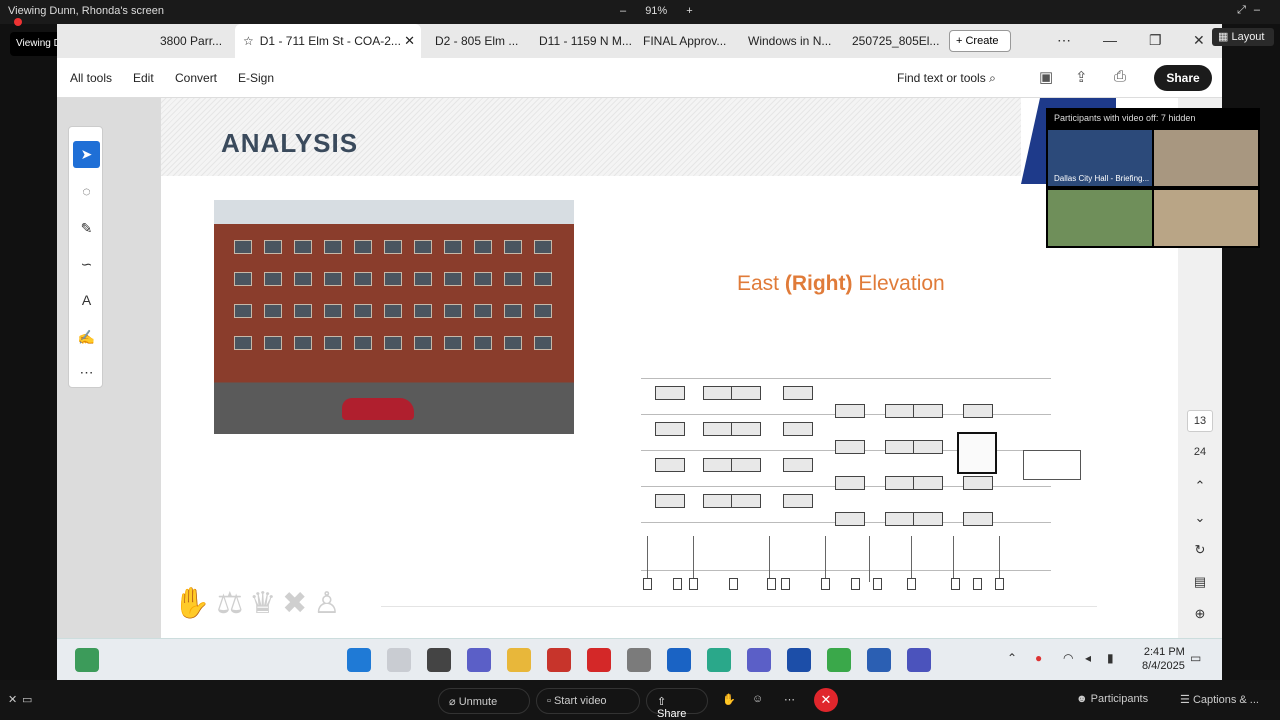  I want to click on share-screen-label: Share, so click(672, 714).